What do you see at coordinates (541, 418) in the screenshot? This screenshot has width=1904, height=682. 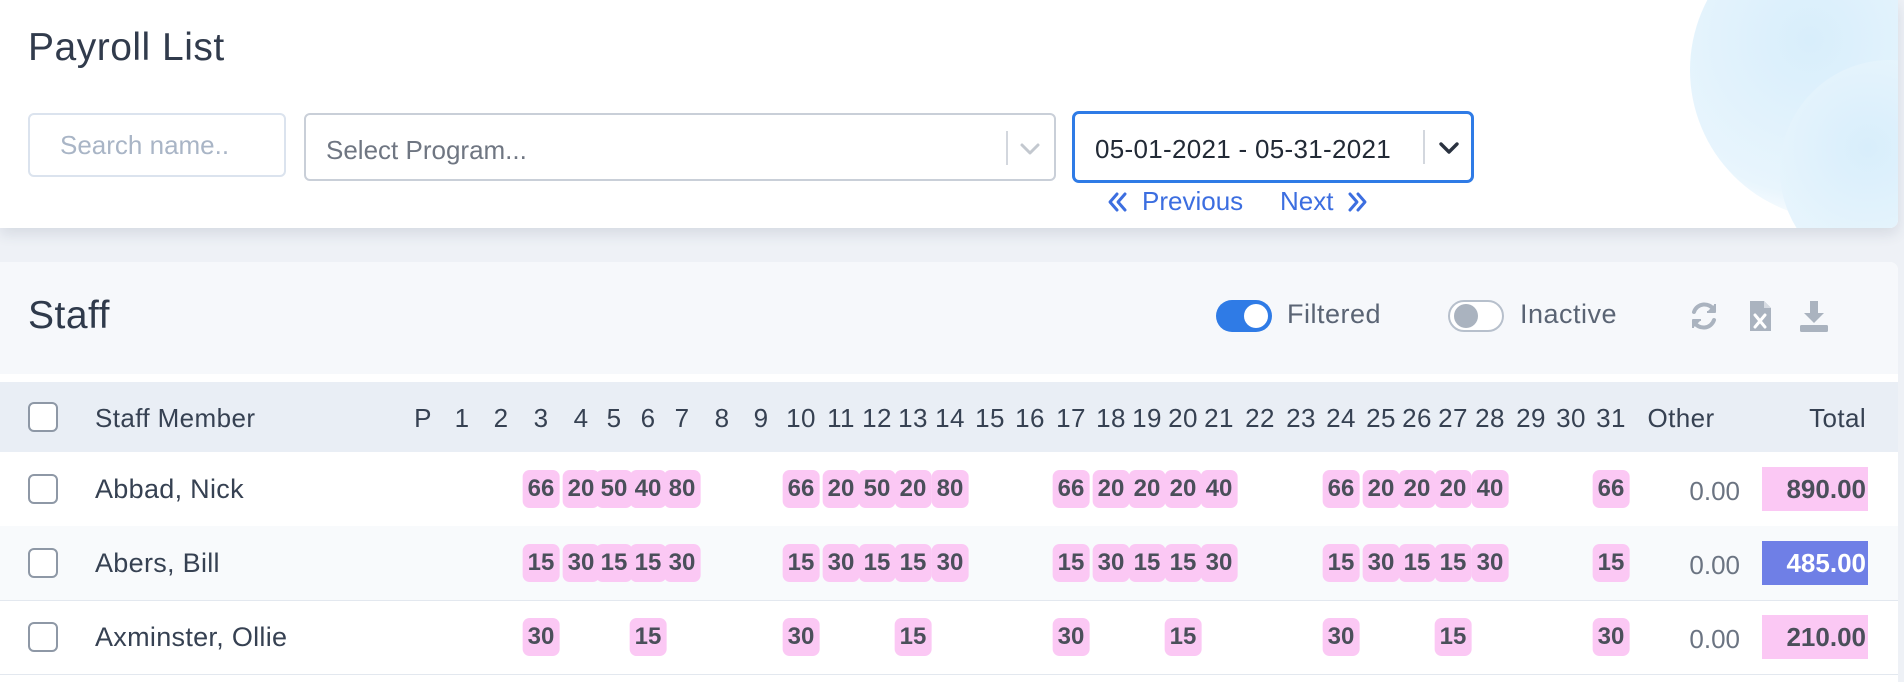 I see `column-header-day-3: 3` at bounding box center [541, 418].